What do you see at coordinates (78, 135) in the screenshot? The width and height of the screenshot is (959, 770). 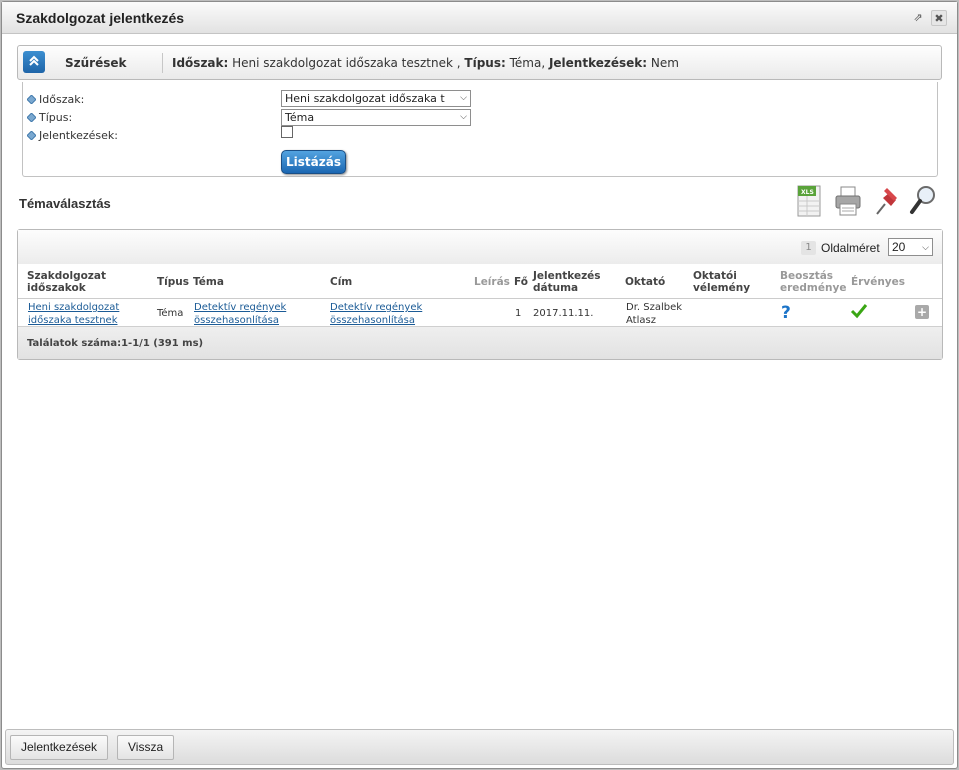 I see `jelentkezesek-label: Jelentkezések:` at bounding box center [78, 135].